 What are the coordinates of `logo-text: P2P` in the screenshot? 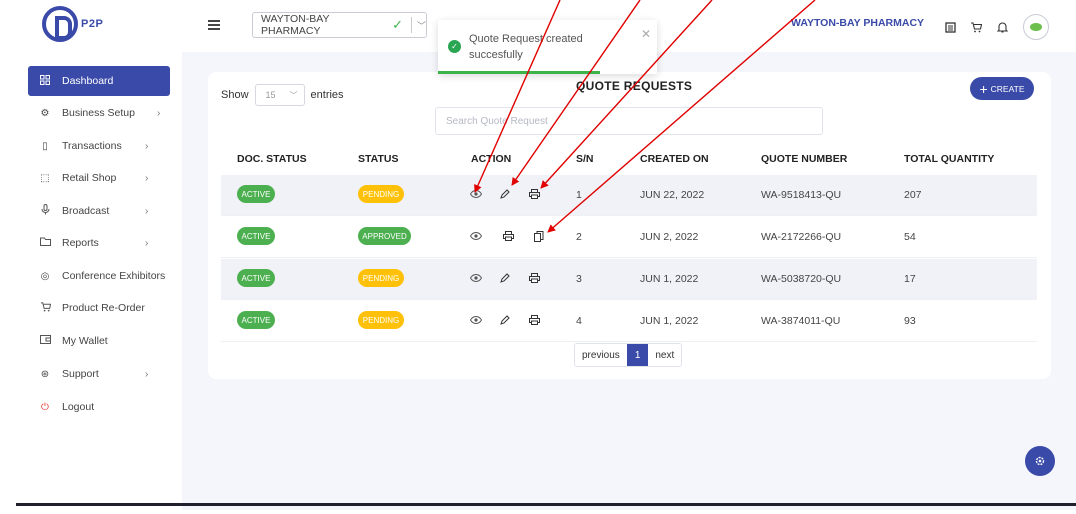 It's located at (92, 24).